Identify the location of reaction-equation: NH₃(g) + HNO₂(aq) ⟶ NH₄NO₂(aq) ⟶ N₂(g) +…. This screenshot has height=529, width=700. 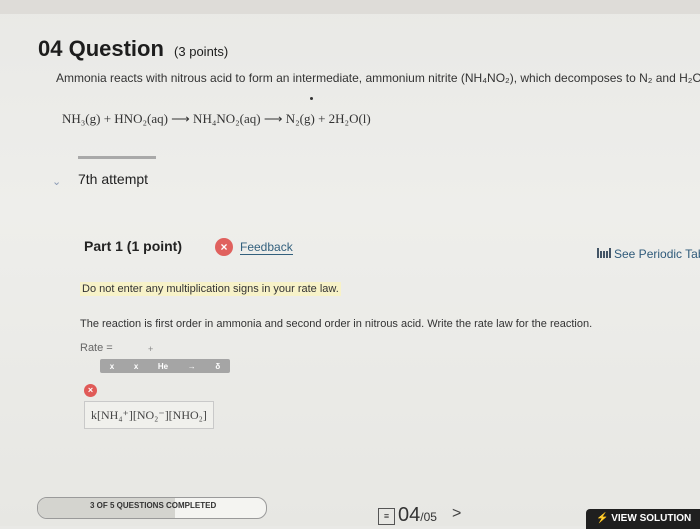
(216, 118).